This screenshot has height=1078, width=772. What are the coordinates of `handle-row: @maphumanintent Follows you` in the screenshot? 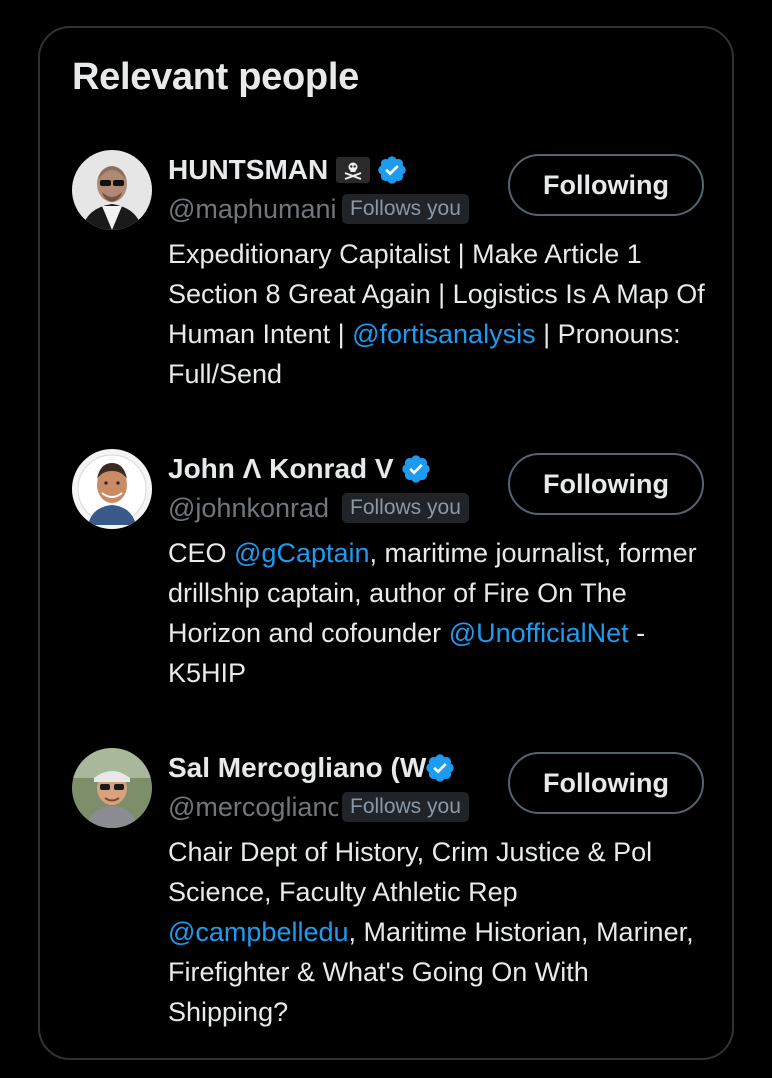 It's located at (318, 209).